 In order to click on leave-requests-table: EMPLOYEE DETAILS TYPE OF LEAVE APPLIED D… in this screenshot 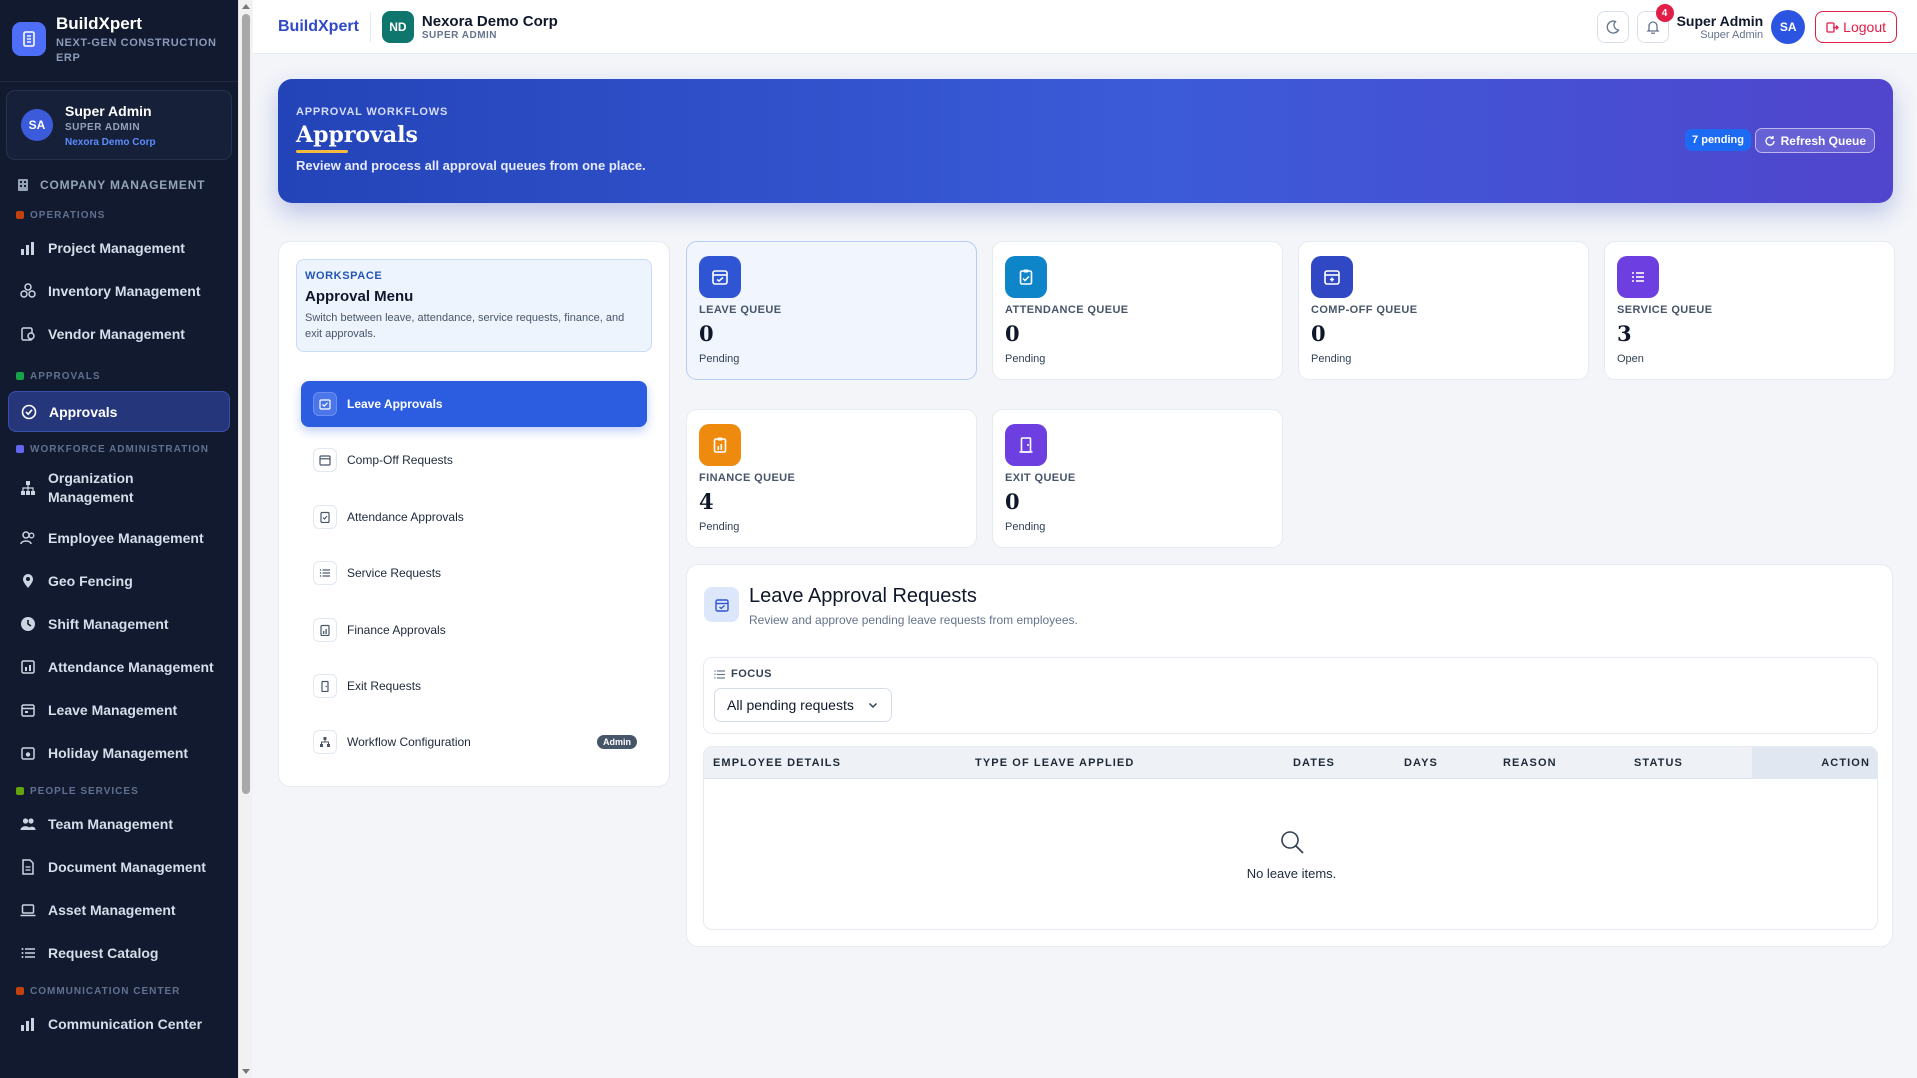, I will do `click(1290, 838)`.